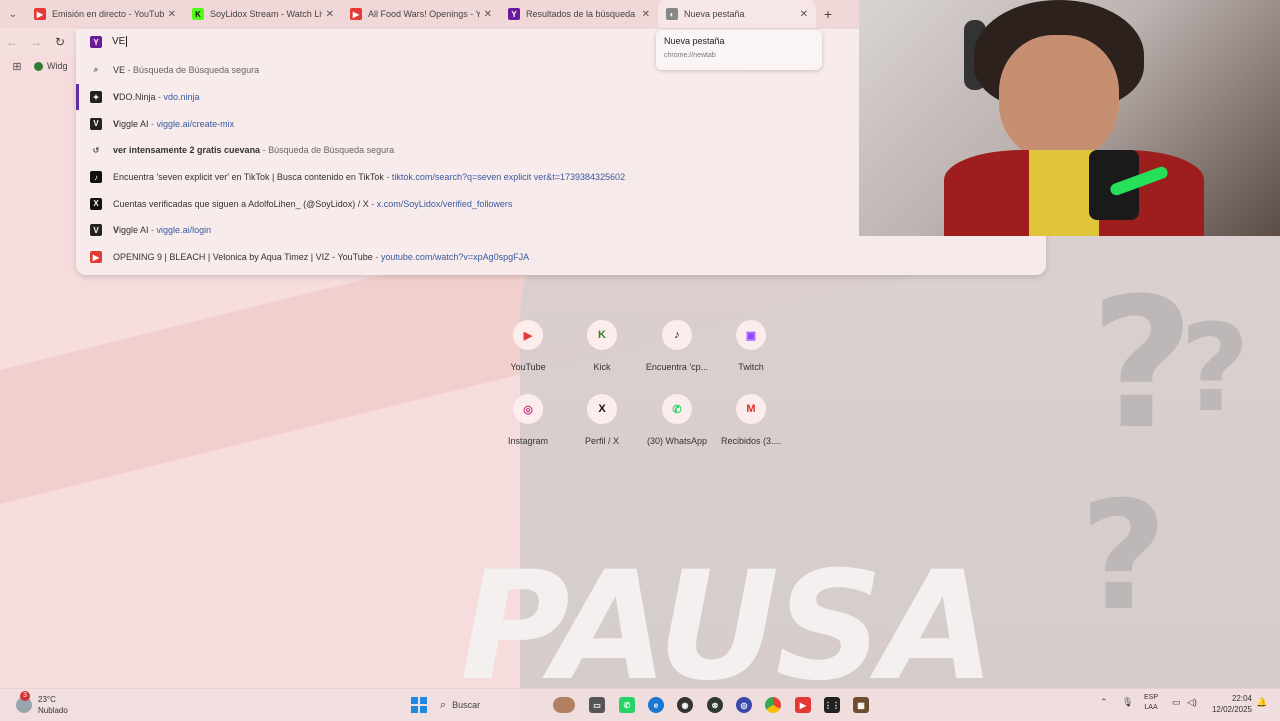 This screenshot has width=1280, height=721. What do you see at coordinates (751, 346) in the screenshot?
I see `shortcut-twitch: ▣ Twitch` at bounding box center [751, 346].